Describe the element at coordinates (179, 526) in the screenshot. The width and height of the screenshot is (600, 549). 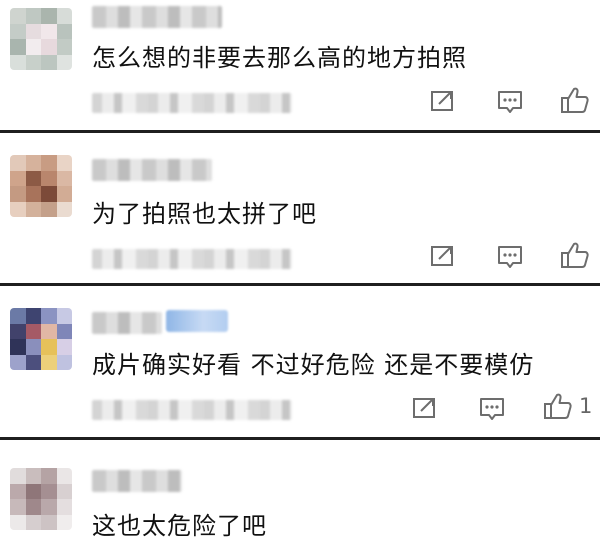
I see `comment-text: 这也太危险了吧` at that location.